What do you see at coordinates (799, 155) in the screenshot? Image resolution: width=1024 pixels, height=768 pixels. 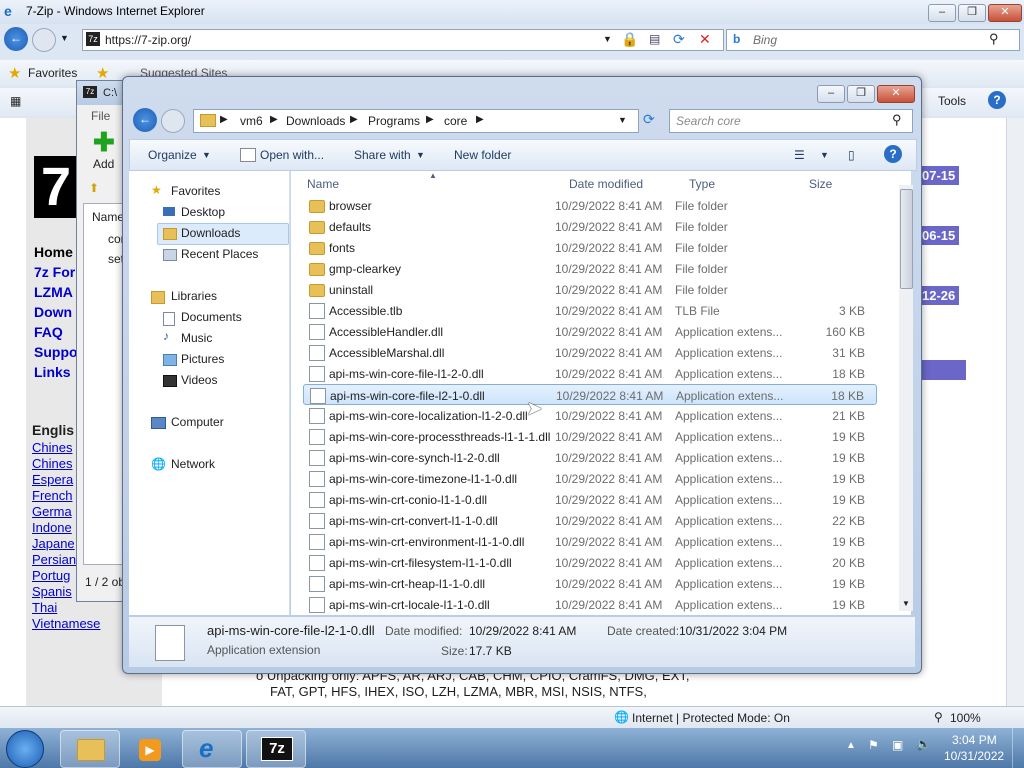 I see `view-options-icon: ☰` at bounding box center [799, 155].